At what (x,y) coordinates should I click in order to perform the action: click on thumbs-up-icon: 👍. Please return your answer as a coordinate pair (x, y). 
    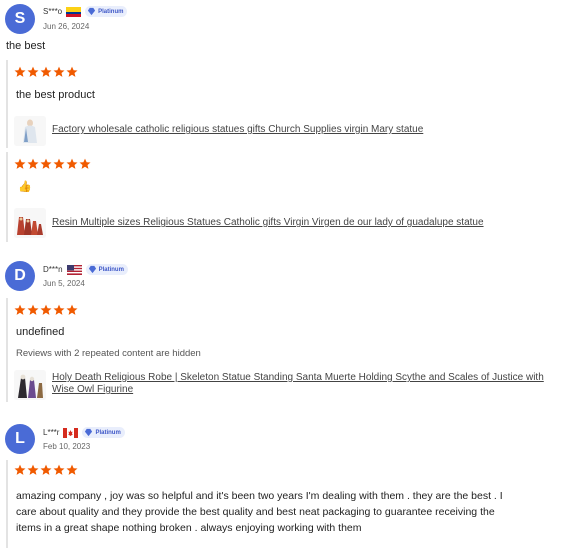
    Looking at the image, I should click on (25, 187).